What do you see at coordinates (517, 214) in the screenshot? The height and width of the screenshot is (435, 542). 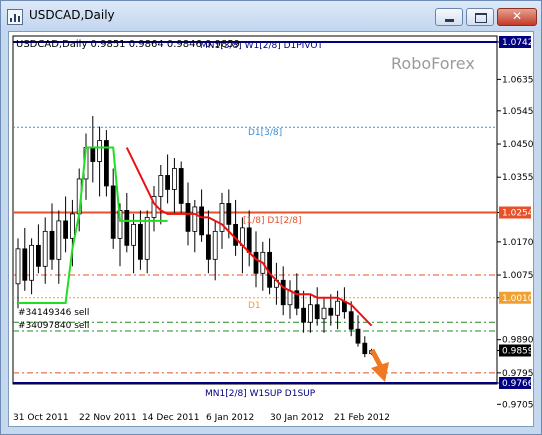 I see `price-label: 1.0254` at bounding box center [517, 214].